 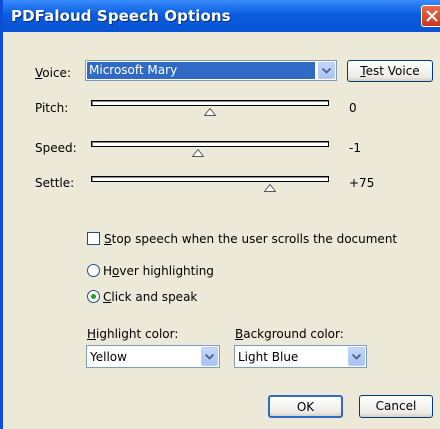 I want to click on settle-slider-thumb, so click(x=269, y=188).